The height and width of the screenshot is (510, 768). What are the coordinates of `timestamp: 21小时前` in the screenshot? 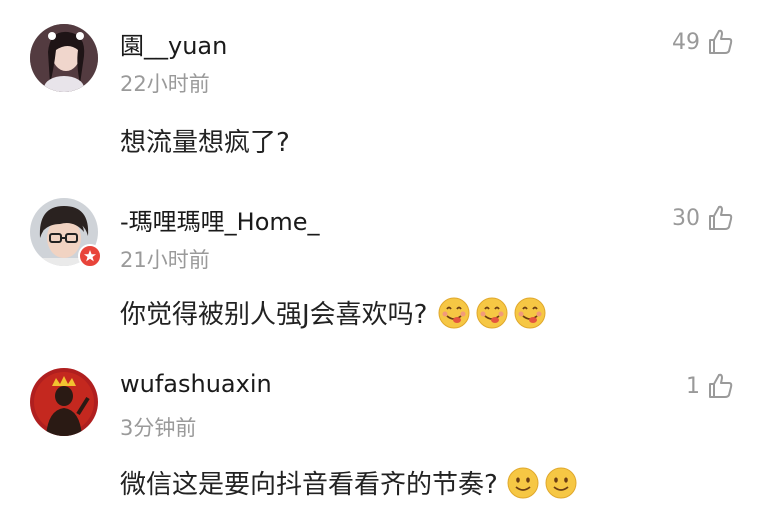 It's located at (165, 260).